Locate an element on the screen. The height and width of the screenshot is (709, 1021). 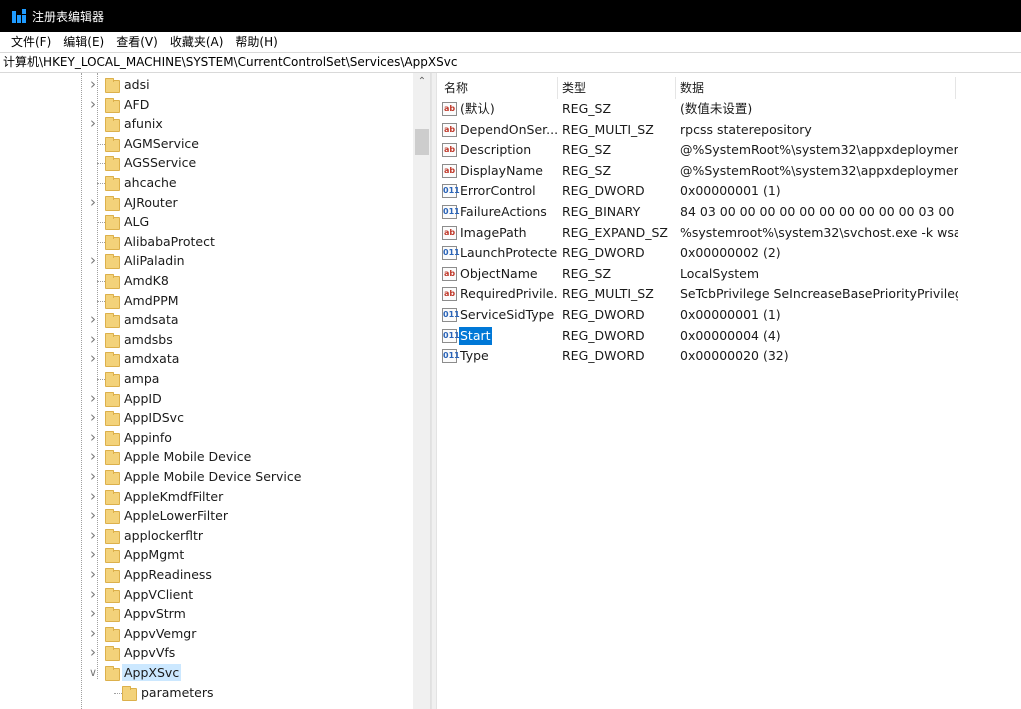
value-name: DisplayName is located at coordinates (501, 171).